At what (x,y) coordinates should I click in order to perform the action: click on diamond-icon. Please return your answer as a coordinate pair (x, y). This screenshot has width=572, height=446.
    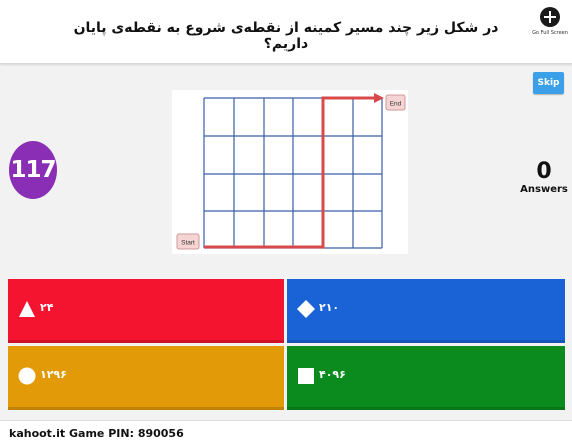
    Looking at the image, I should click on (306, 309).